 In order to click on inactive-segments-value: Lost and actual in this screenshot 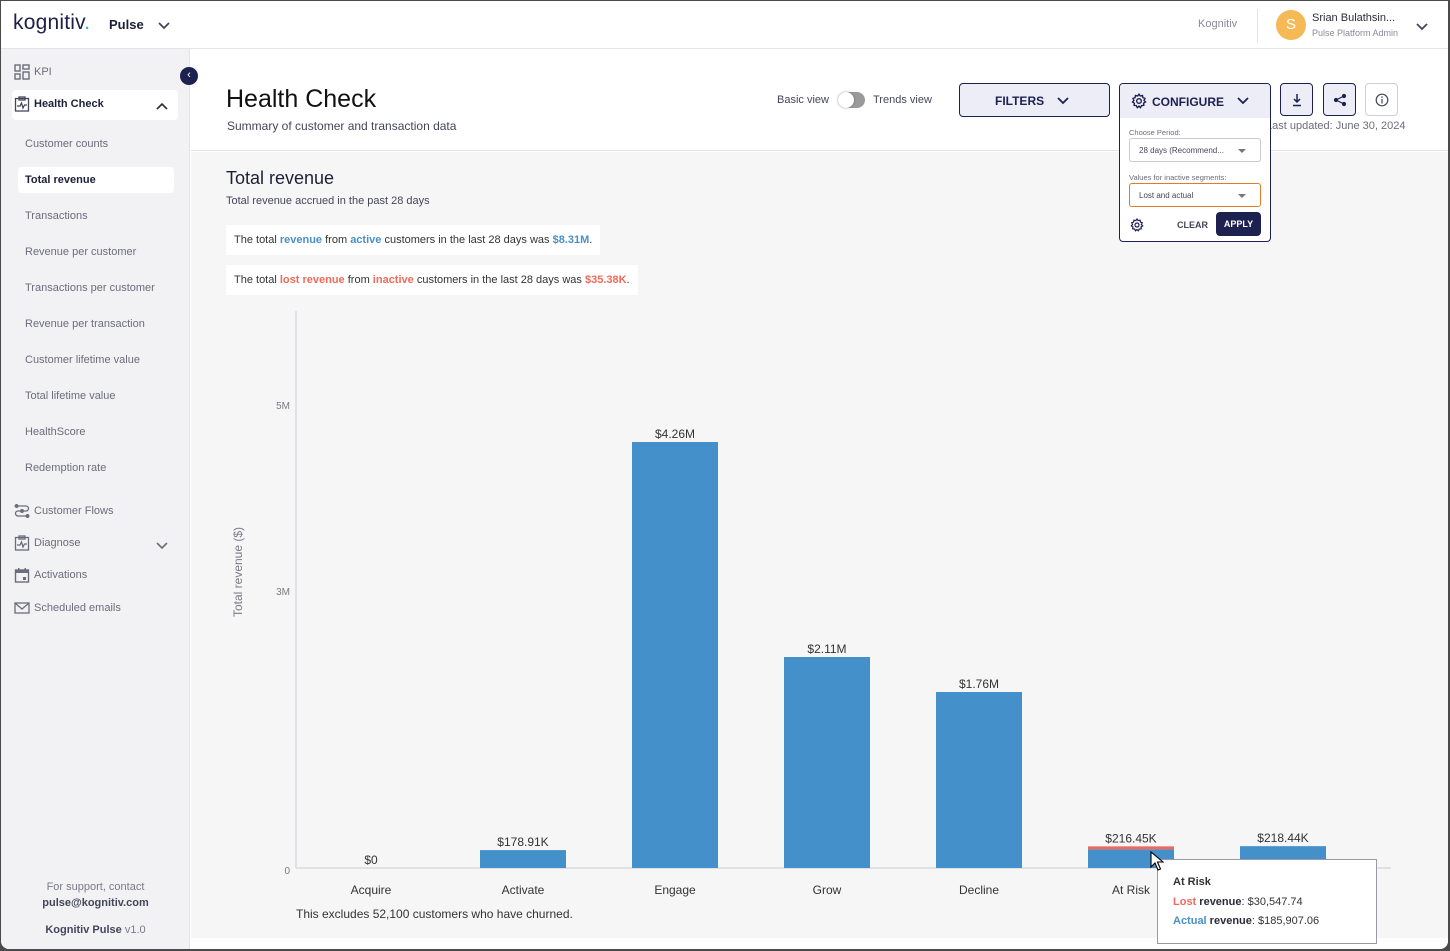, I will do `click(1166, 195)`.